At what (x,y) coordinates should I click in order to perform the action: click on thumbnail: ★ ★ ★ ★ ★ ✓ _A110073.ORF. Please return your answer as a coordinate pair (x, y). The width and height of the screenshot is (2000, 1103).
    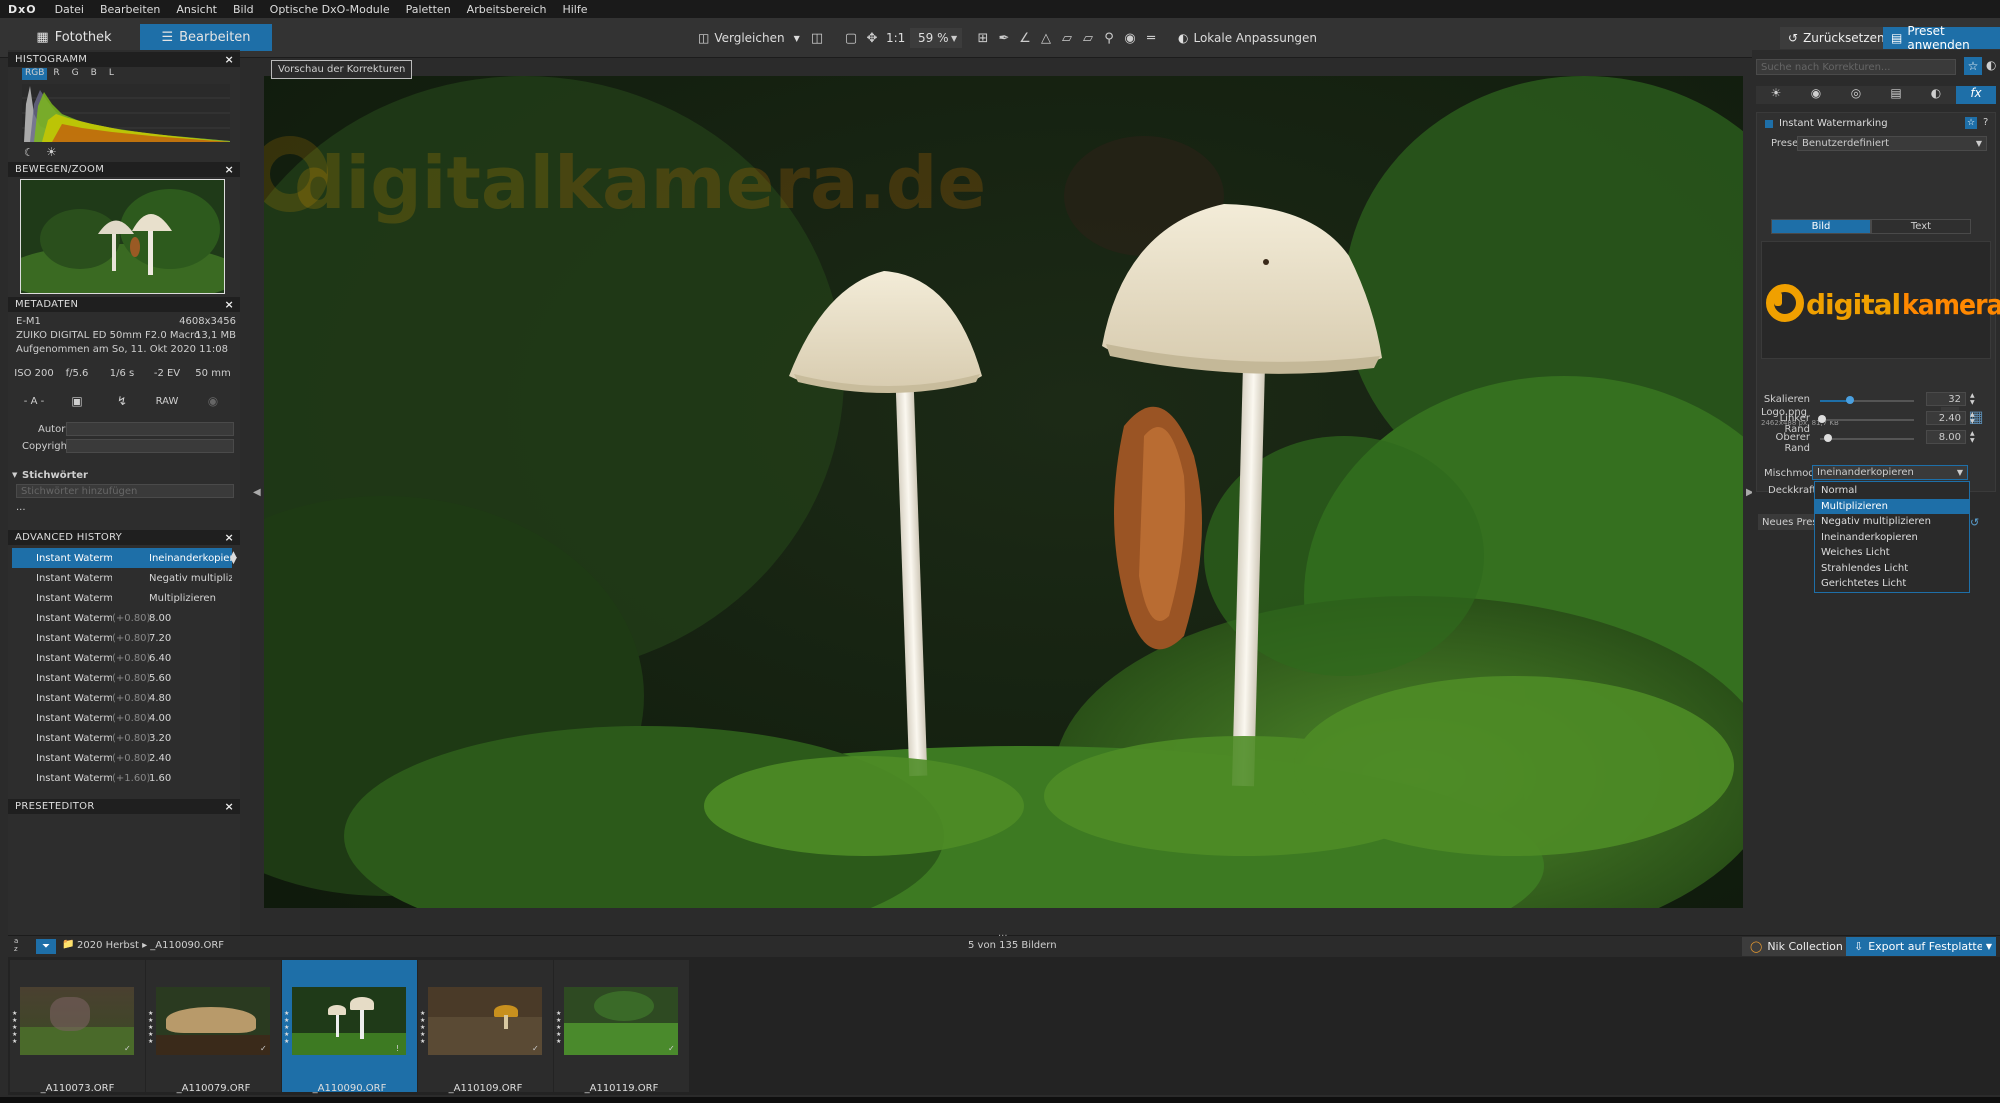
    Looking at the image, I should click on (77, 1027).